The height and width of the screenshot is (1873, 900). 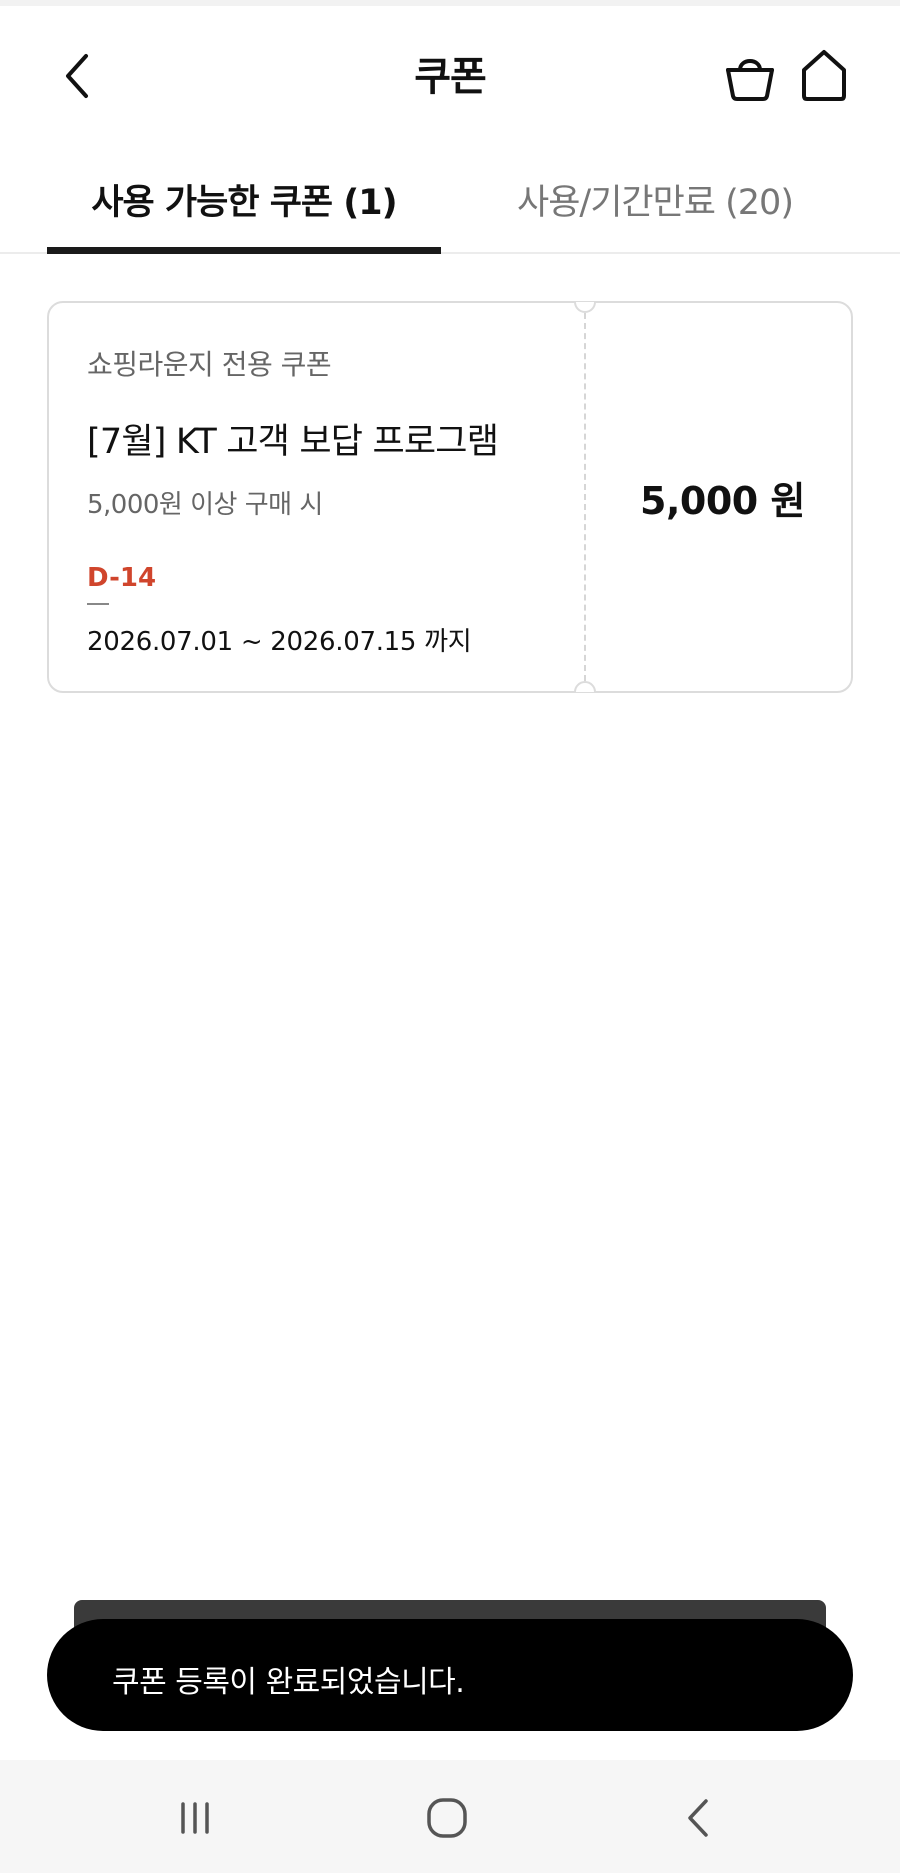 I want to click on toast-message: 쿠폰 등록이 완료되었습니다., so click(x=450, y=1675).